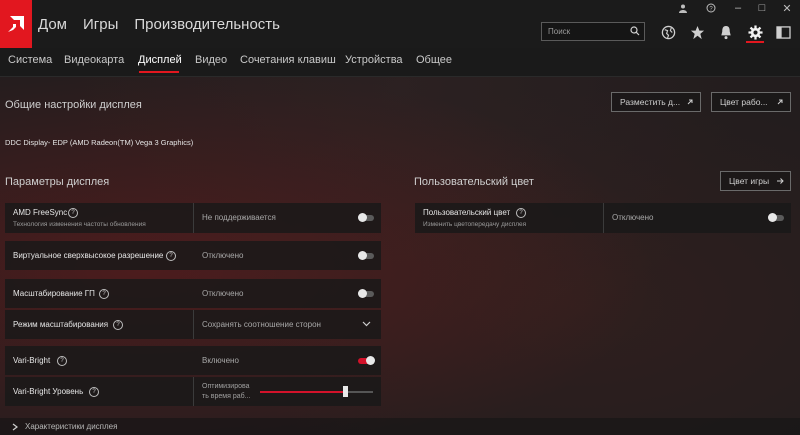  I want to click on tab-video: Видео, so click(211, 60).